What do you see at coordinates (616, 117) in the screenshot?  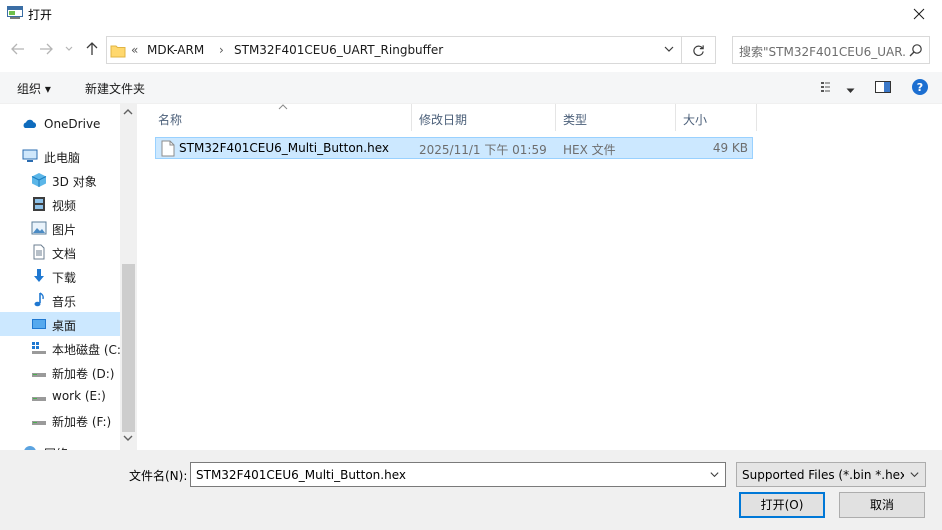 I see `column-header-type: 类型` at bounding box center [616, 117].